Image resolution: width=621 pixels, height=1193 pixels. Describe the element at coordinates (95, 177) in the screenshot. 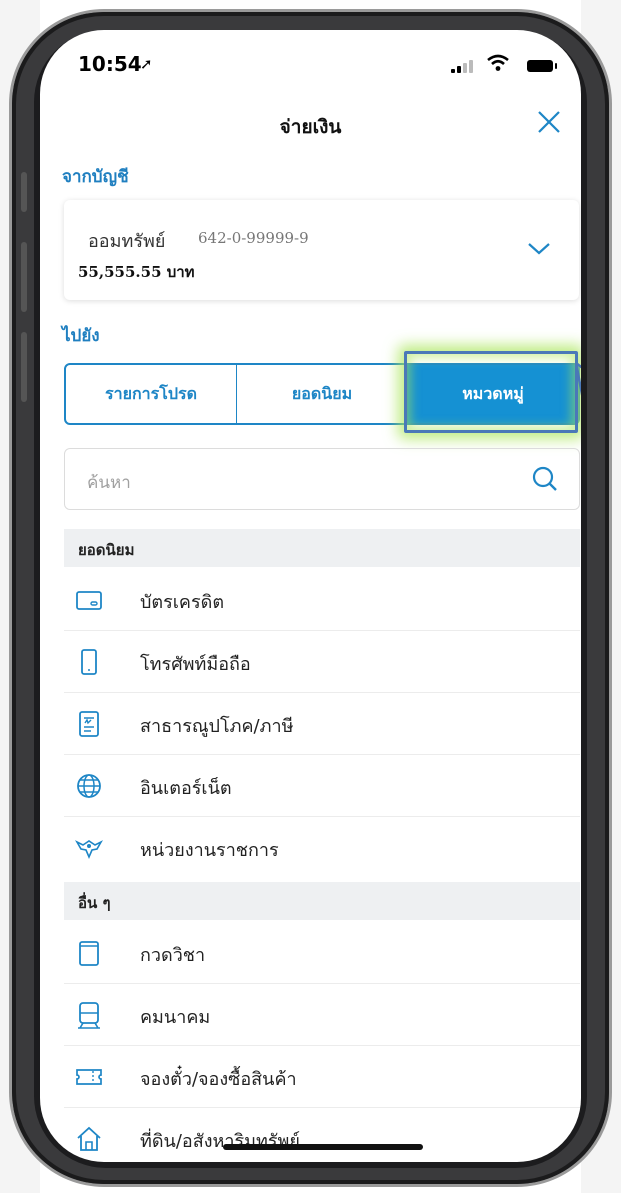

I see `from-account-label: จากบัญชี` at that location.